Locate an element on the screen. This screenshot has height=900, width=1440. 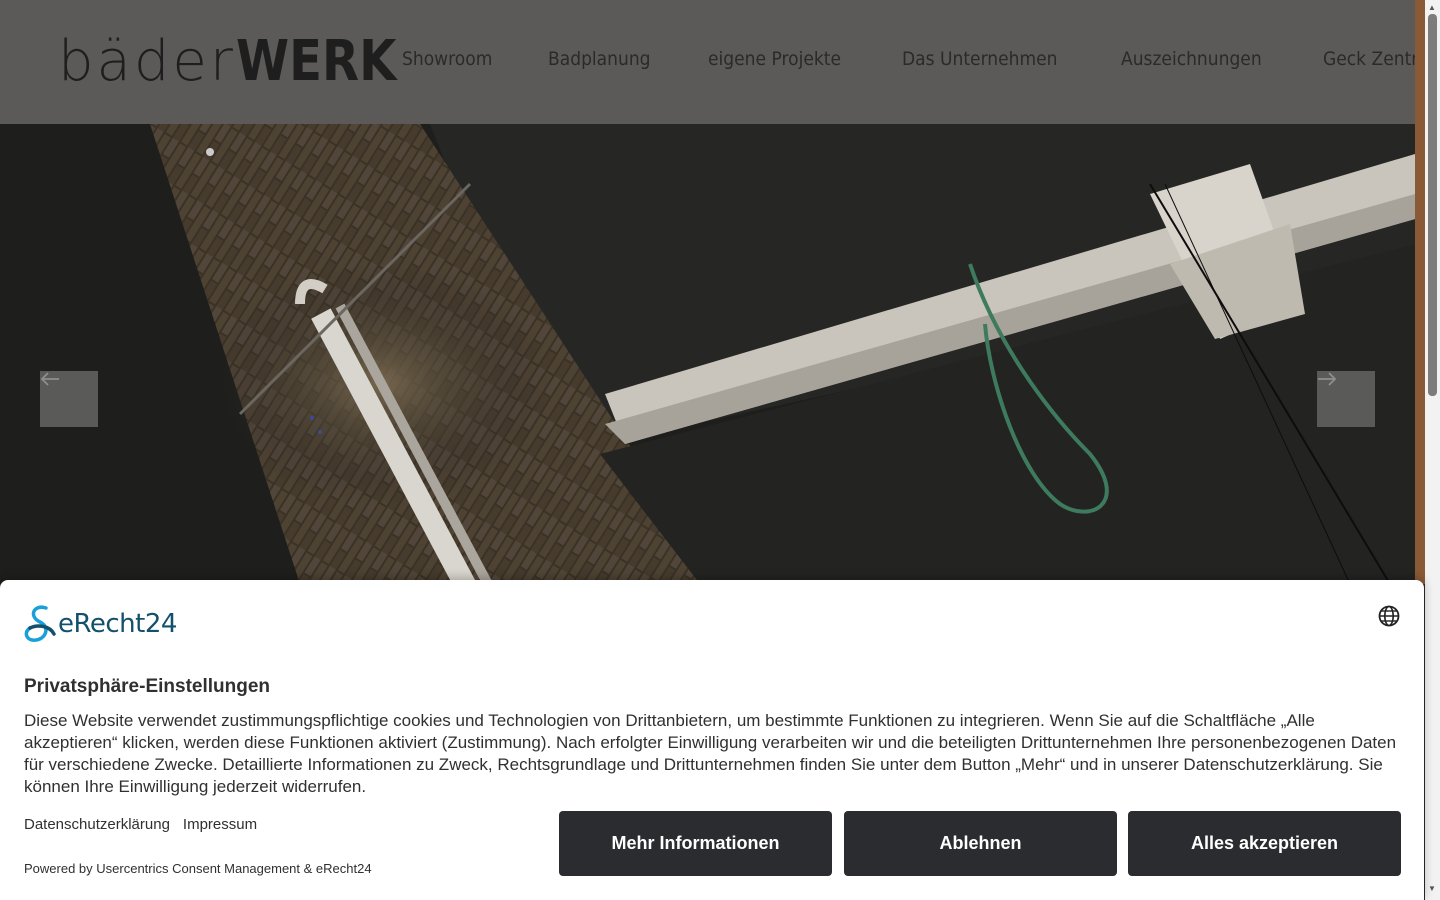
imprint-link: Impressum is located at coordinates (220, 824).